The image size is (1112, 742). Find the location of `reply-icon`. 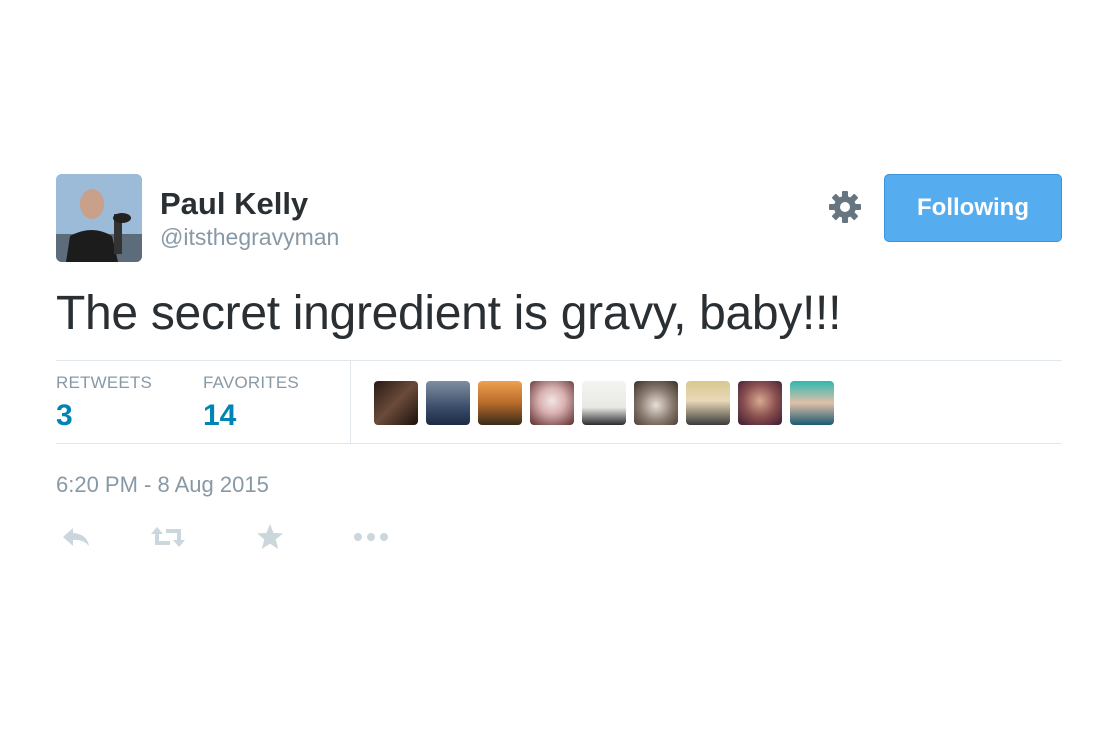

reply-icon is located at coordinates (76, 537).